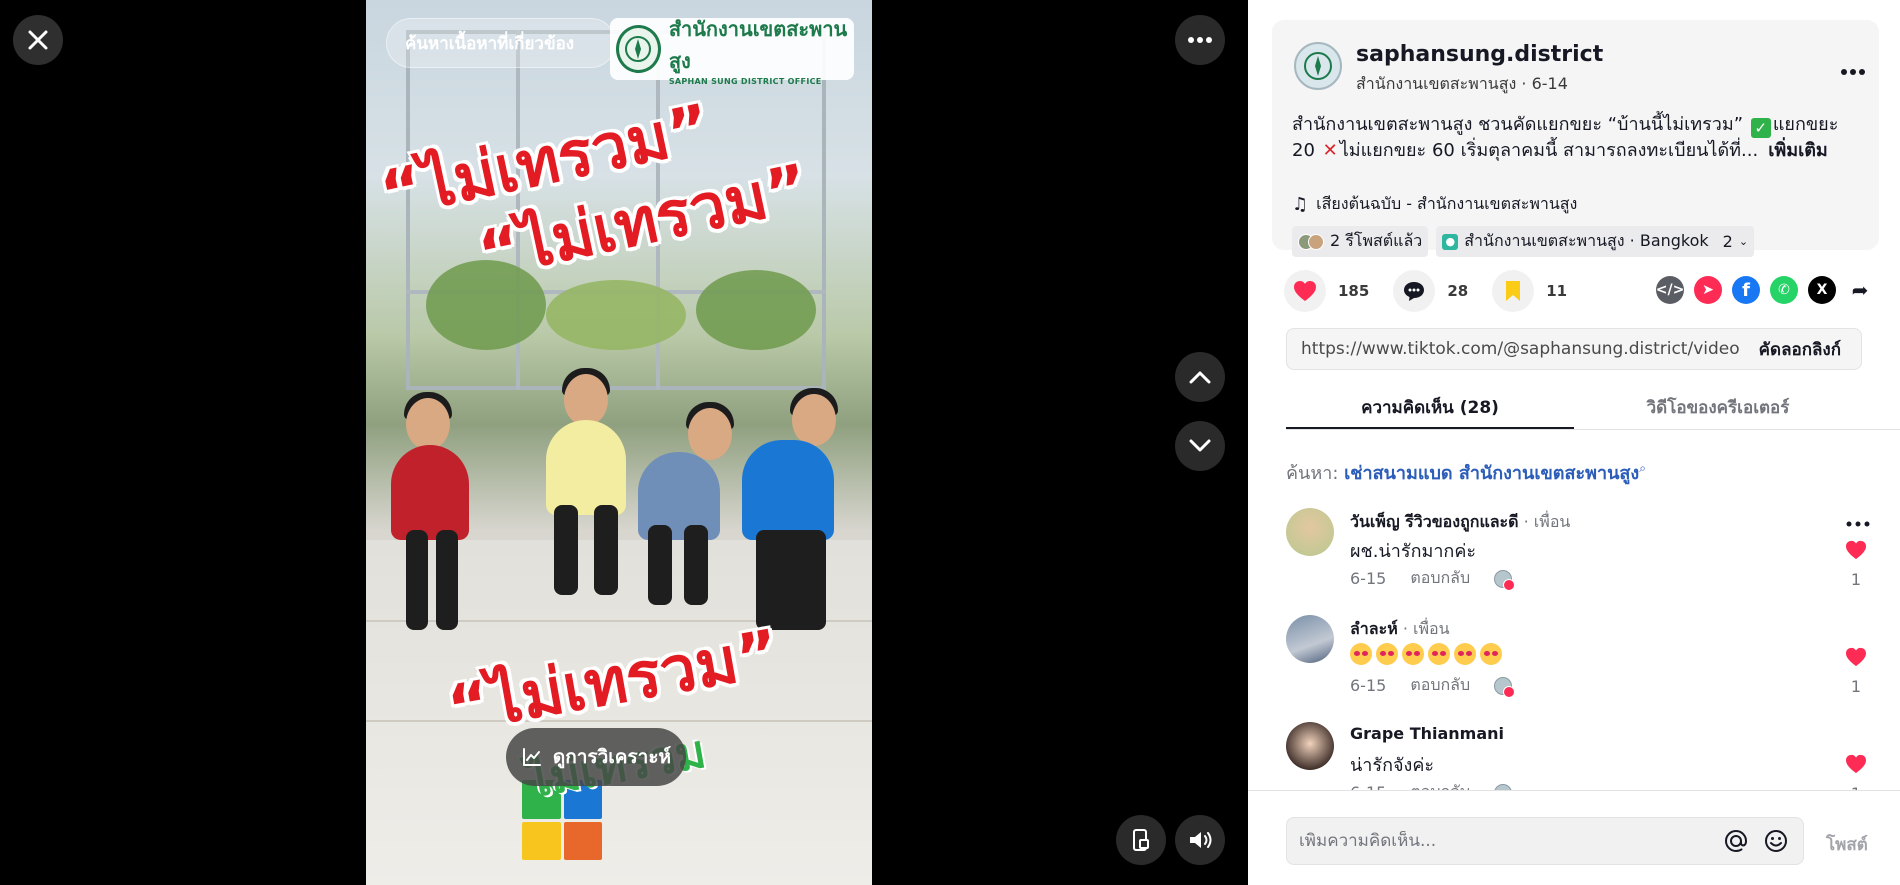 The height and width of the screenshot is (885, 1900). Describe the element at coordinates (1200, 40) in the screenshot. I see `video-more-button` at that location.